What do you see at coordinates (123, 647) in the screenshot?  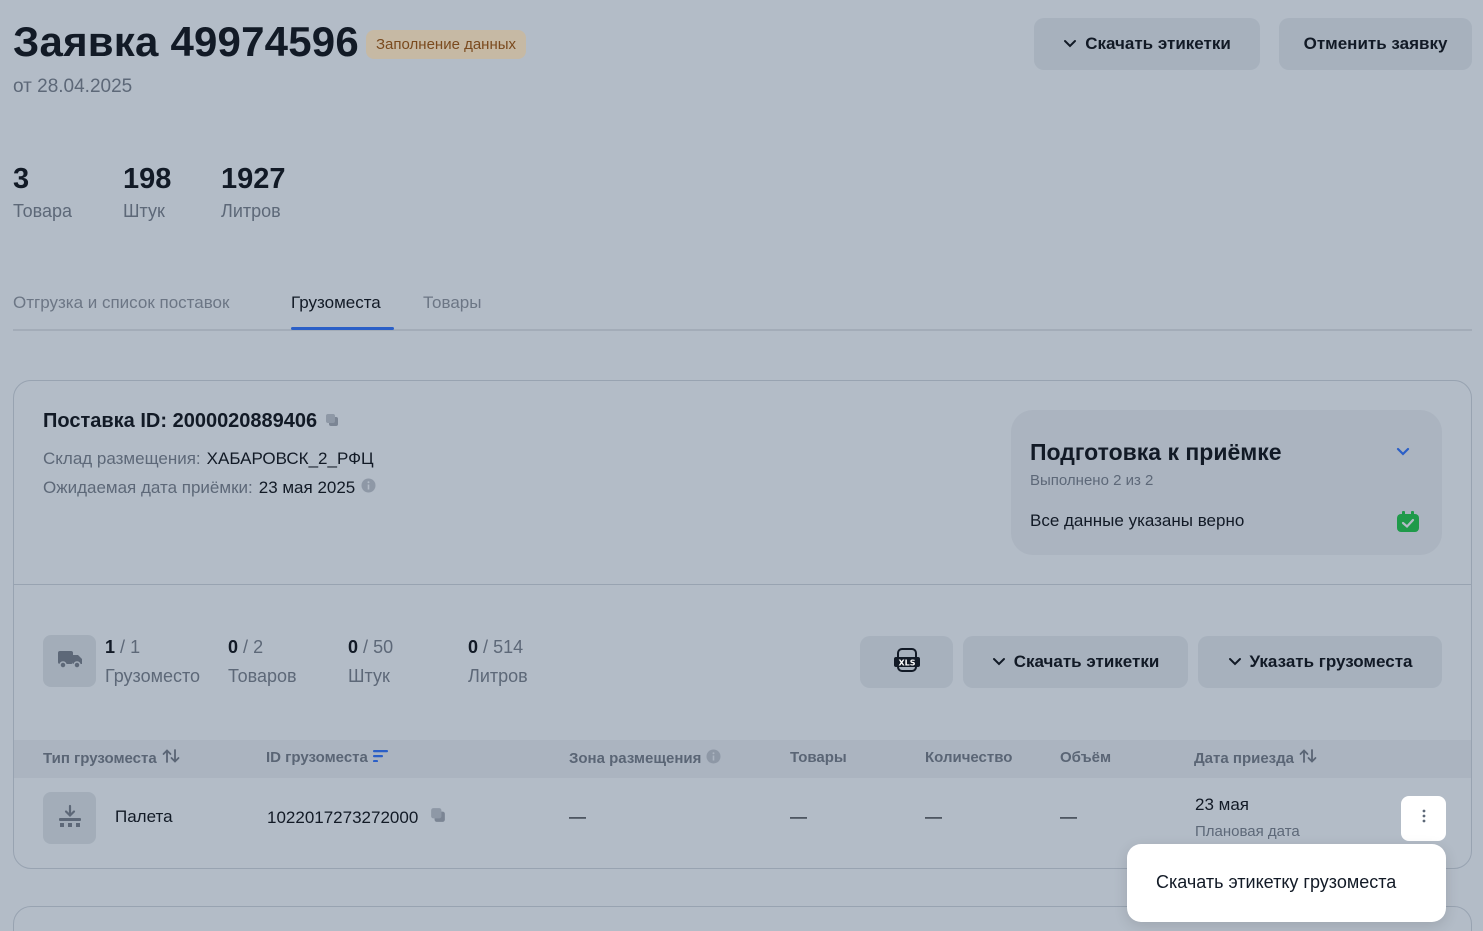 I see `counter-cargo: 1 / 1` at bounding box center [123, 647].